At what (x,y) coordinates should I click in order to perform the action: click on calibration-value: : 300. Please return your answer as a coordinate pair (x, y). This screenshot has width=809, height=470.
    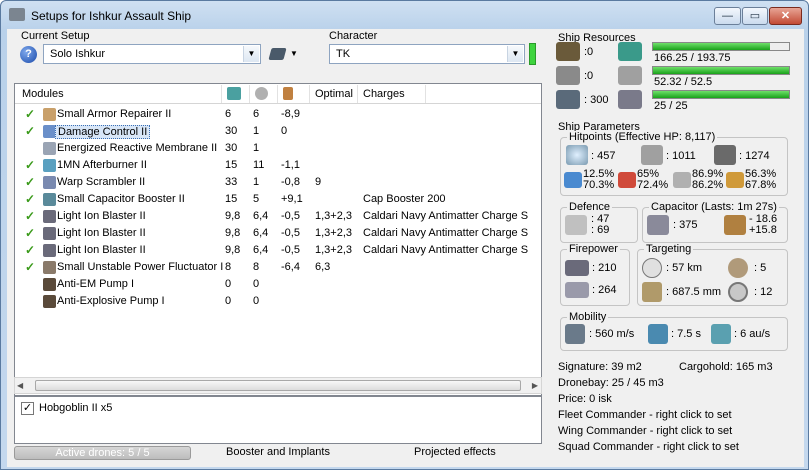
    Looking at the image, I should click on (596, 100).